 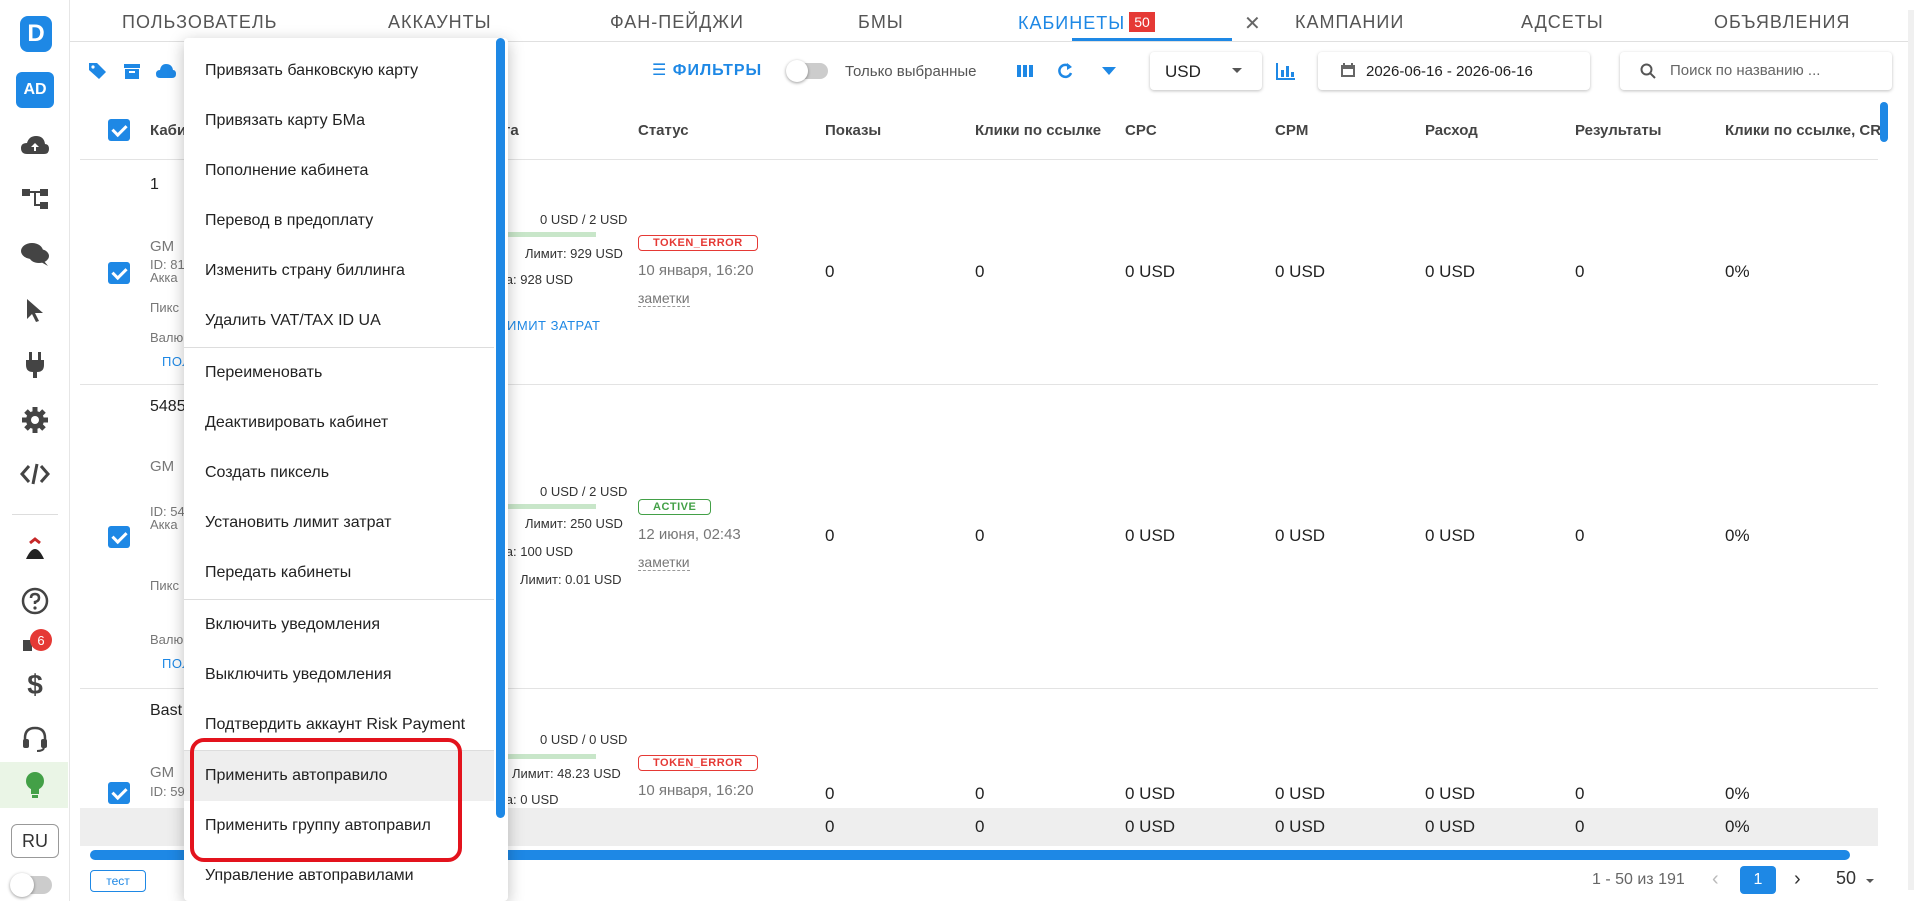 What do you see at coordinates (707, 70) in the screenshot?
I see `filters-button: ☰ ФИЛЬТРЫ` at bounding box center [707, 70].